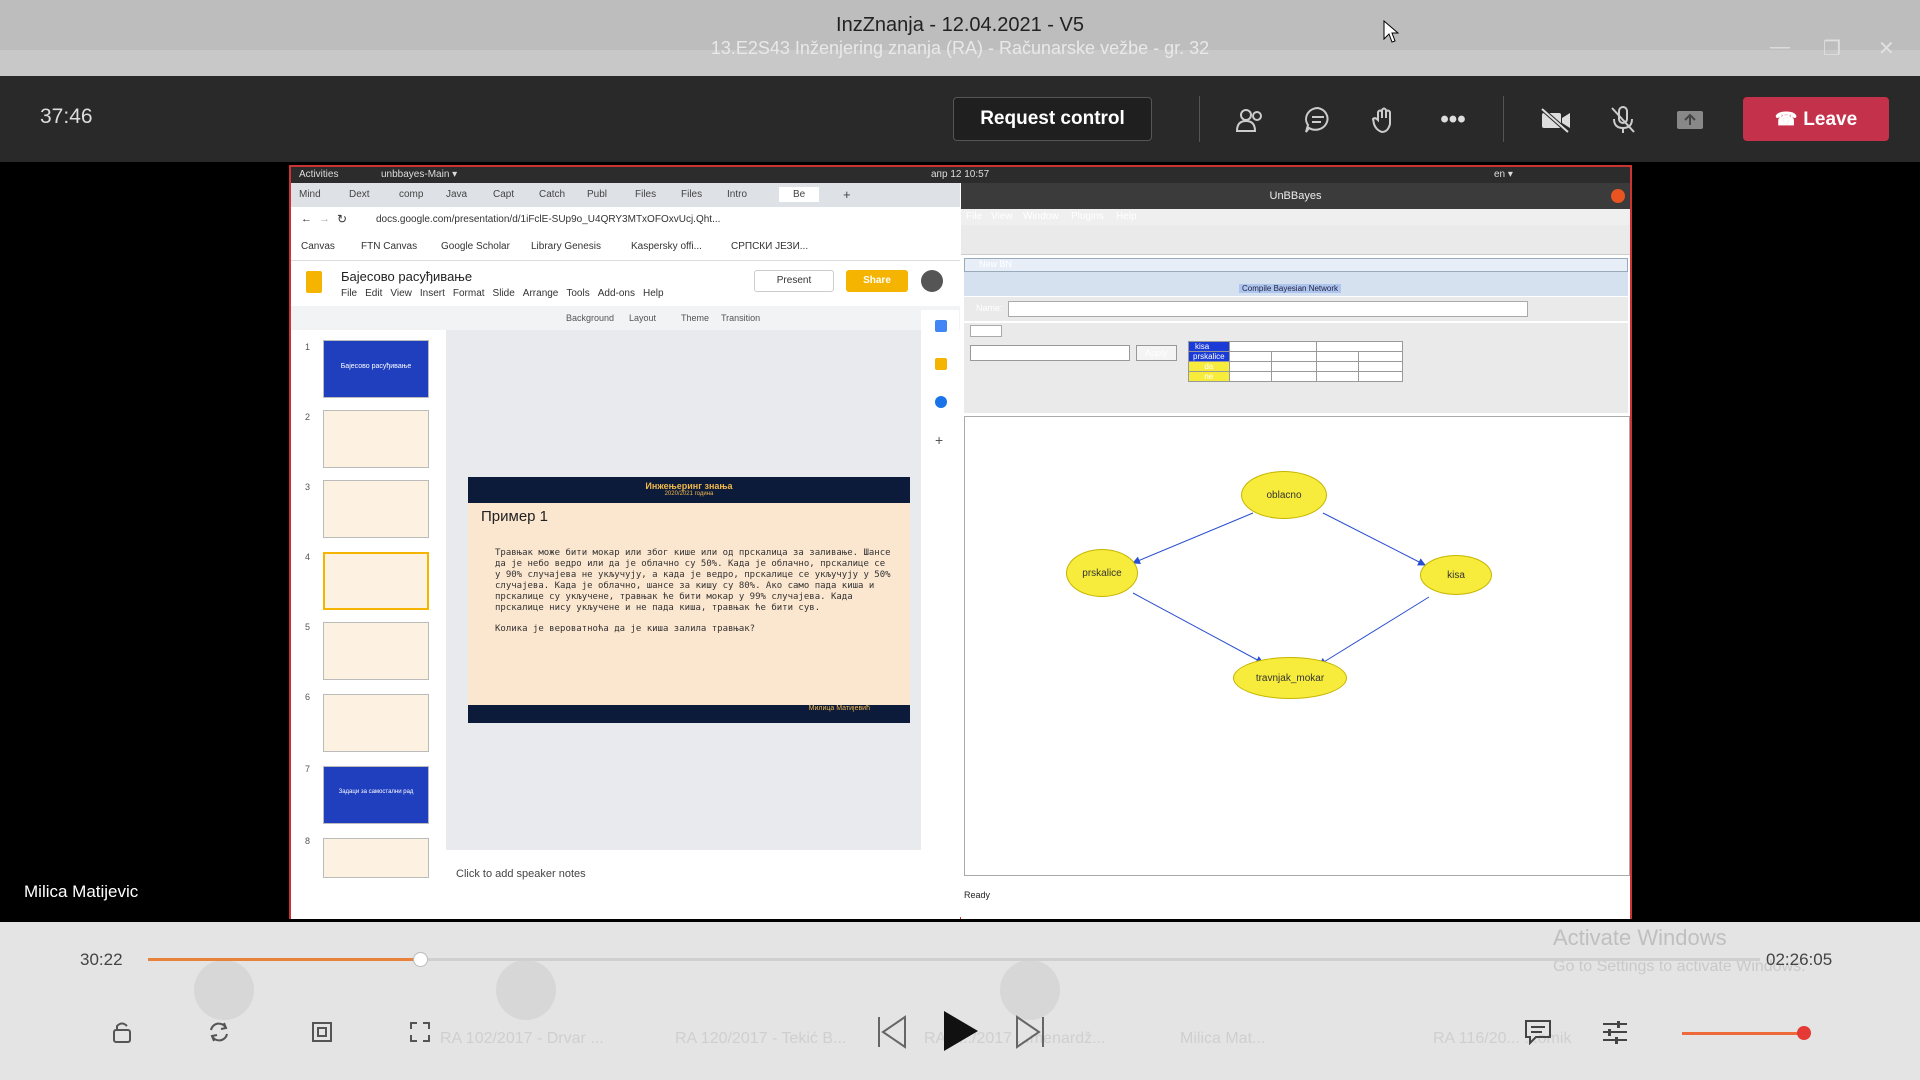 The width and height of the screenshot is (1920, 1080). Describe the element at coordinates (376, 795) in the screenshot. I see `slide-thumb: Задаци за самостални рад` at that location.